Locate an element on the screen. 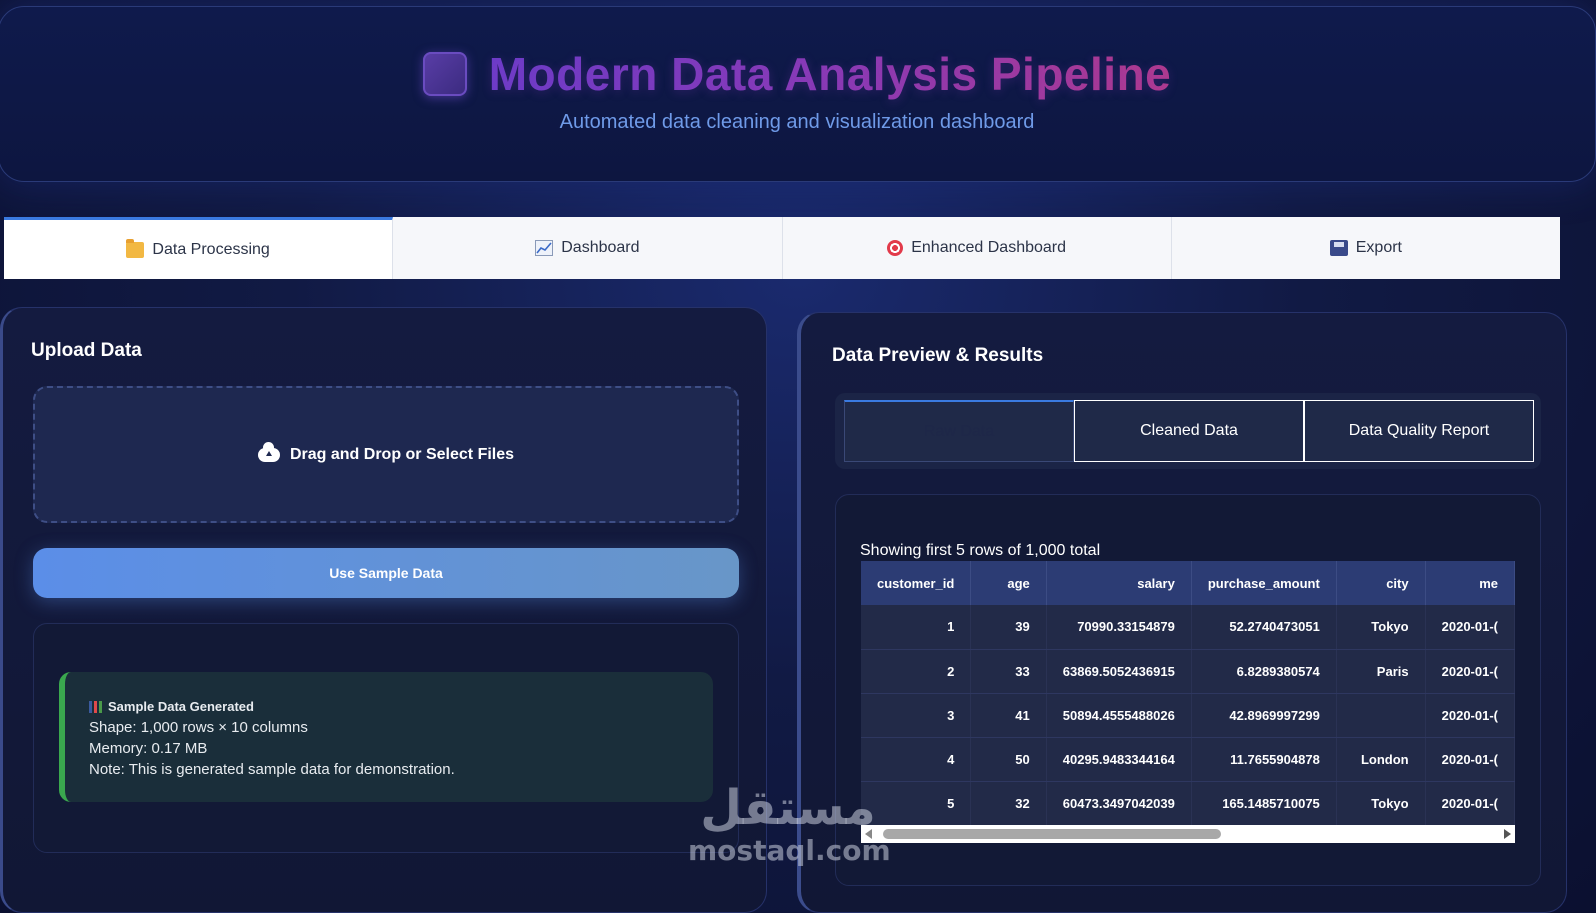 The width and height of the screenshot is (1596, 913). tab-enhanced-dashboard: Enhanced Dashboard is located at coordinates (977, 248).